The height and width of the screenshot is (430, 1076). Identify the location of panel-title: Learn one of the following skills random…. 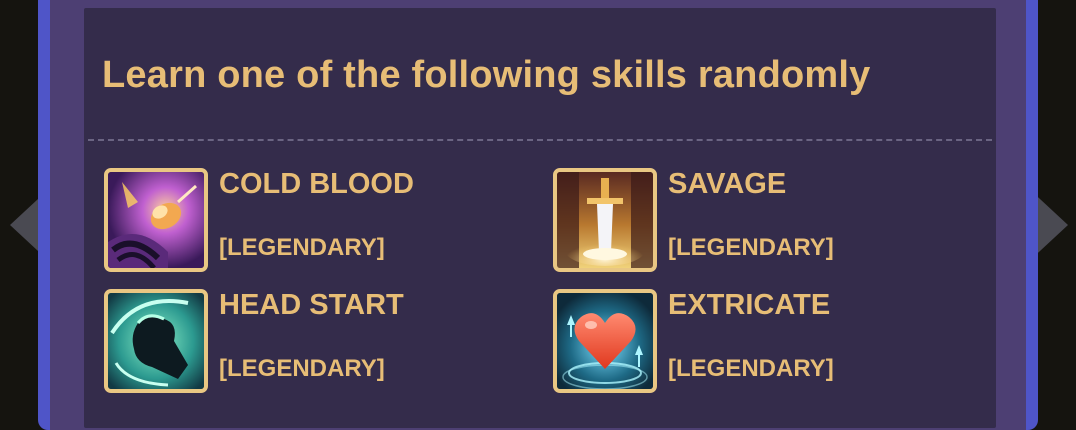
(486, 75).